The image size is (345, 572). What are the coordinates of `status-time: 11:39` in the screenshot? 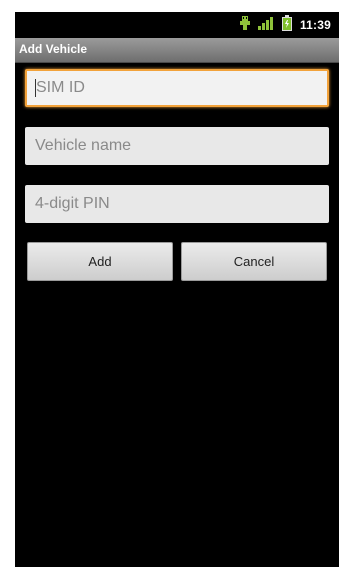 It's located at (315, 25).